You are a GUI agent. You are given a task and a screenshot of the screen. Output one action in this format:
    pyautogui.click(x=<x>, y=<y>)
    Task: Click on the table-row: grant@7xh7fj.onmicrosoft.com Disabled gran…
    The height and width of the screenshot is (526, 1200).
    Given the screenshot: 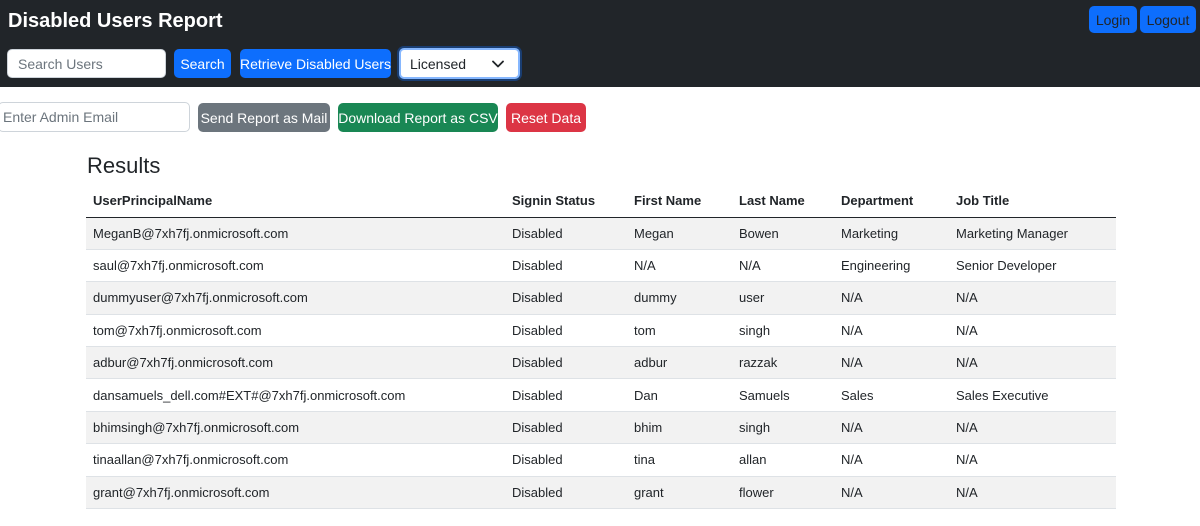 What is the action you would take?
    pyautogui.click(x=601, y=493)
    